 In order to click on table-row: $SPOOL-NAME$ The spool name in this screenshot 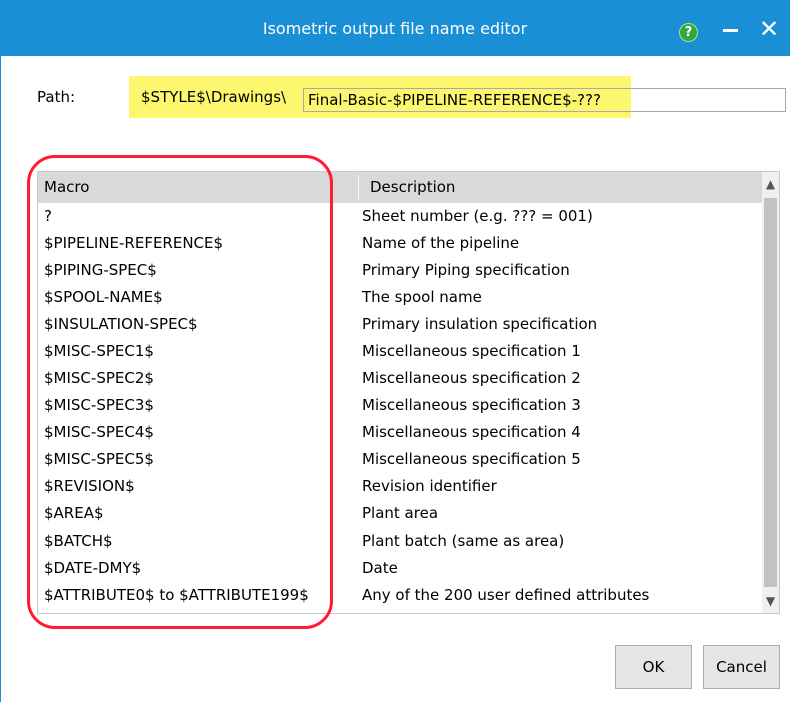, I will do `click(400, 297)`.